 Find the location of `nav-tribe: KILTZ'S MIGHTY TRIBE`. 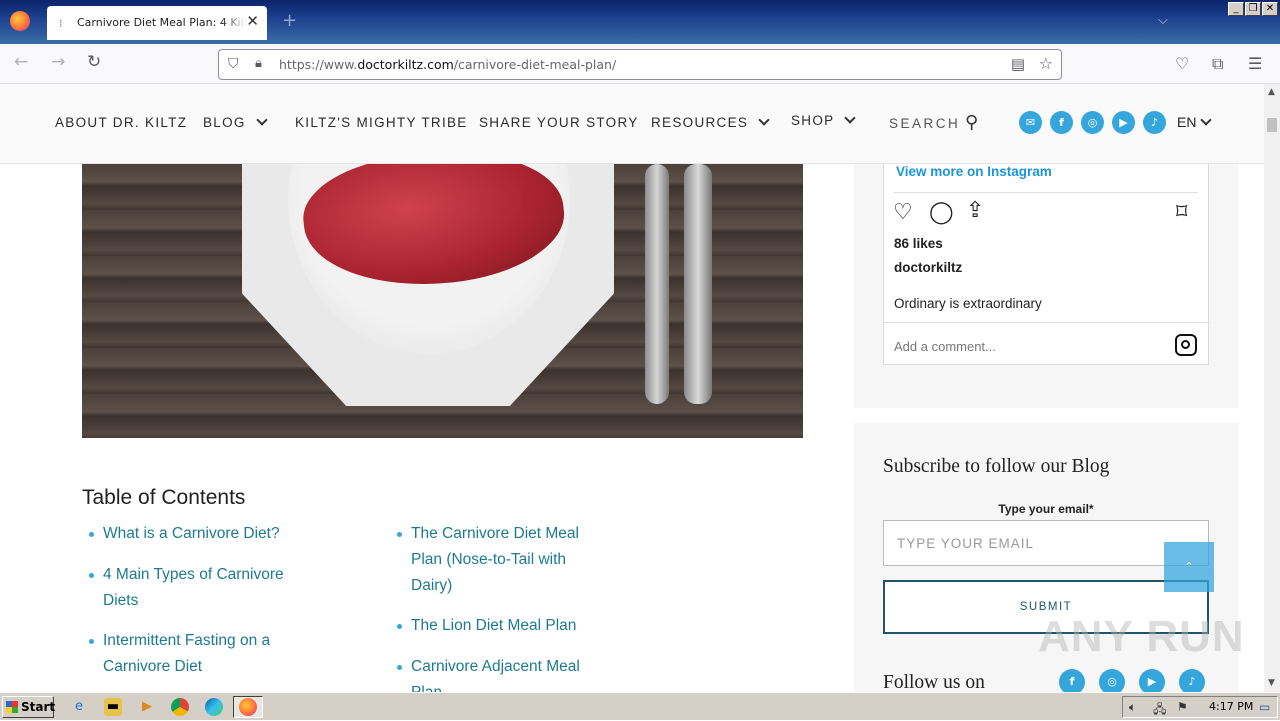

nav-tribe: KILTZ'S MIGHTY TRIBE is located at coordinates (381, 122).